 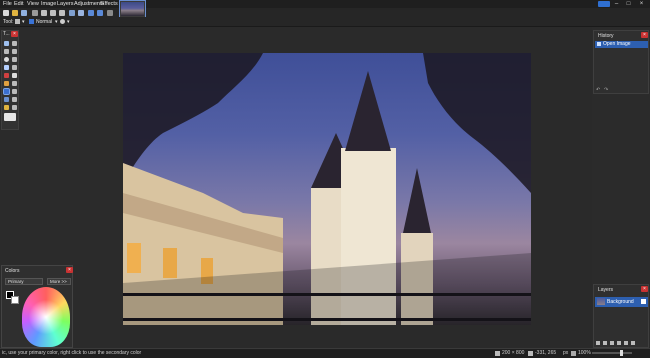 I want to click on move-selection-icon, so click(x=14, y=43).